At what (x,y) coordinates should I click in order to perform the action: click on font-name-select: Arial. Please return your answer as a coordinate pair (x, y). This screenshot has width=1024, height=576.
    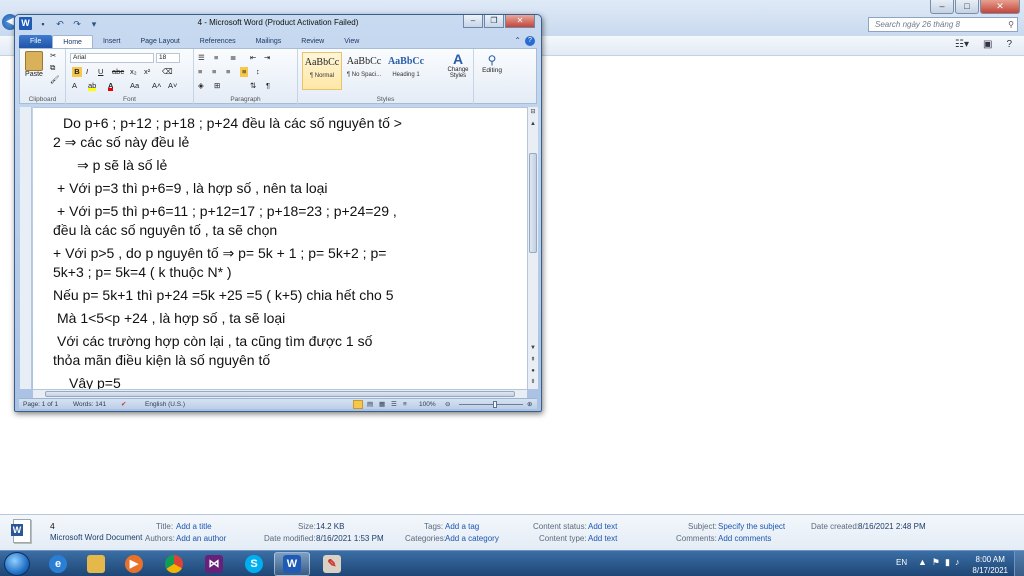
    Looking at the image, I should click on (112, 58).